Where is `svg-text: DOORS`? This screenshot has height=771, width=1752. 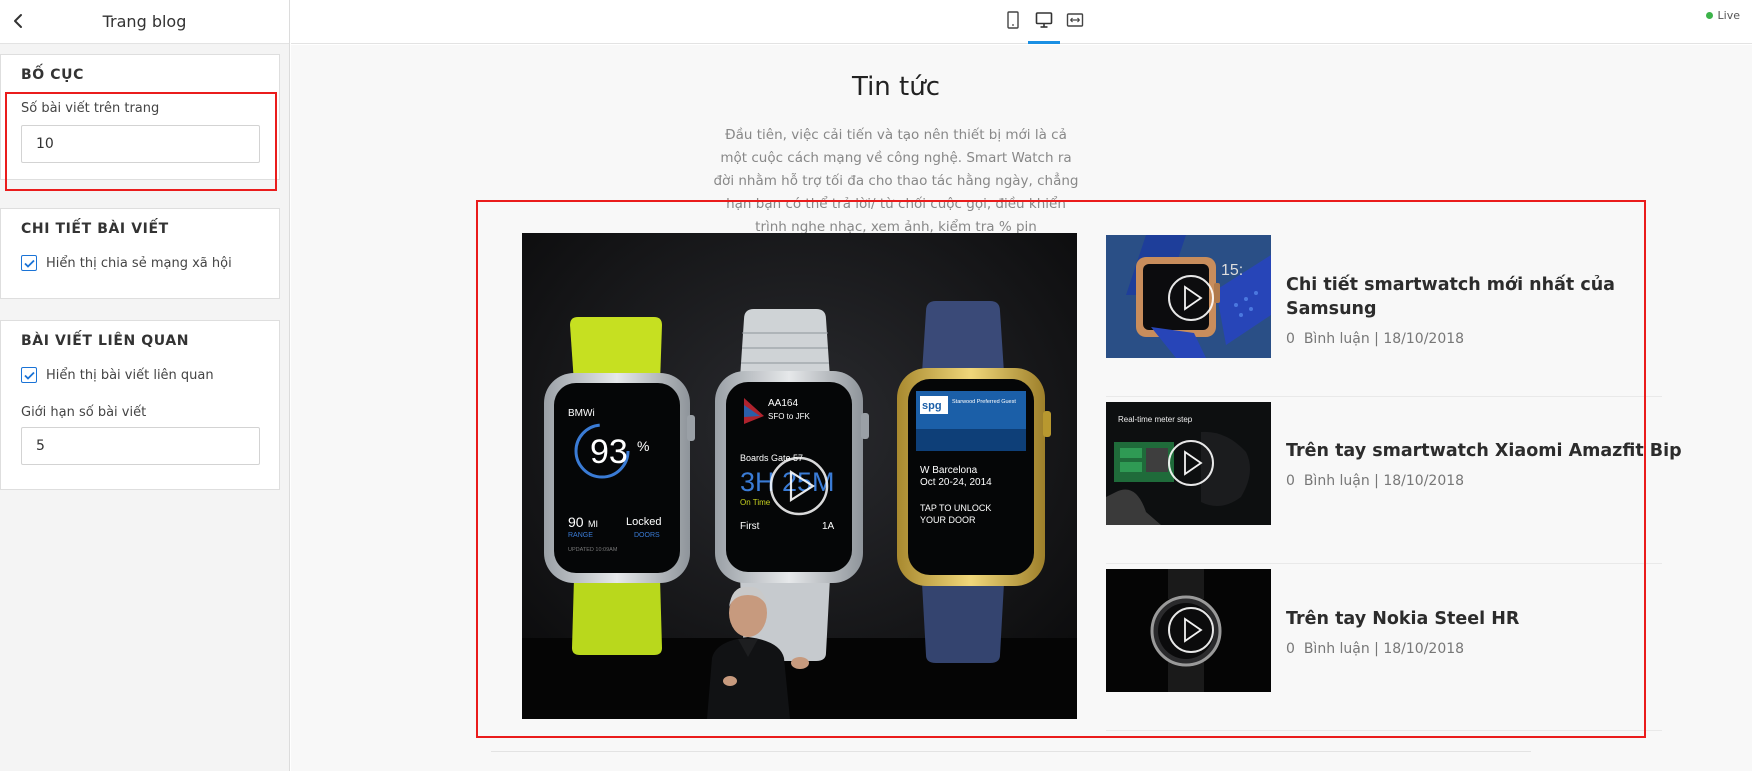
svg-text: DOORS is located at coordinates (647, 535).